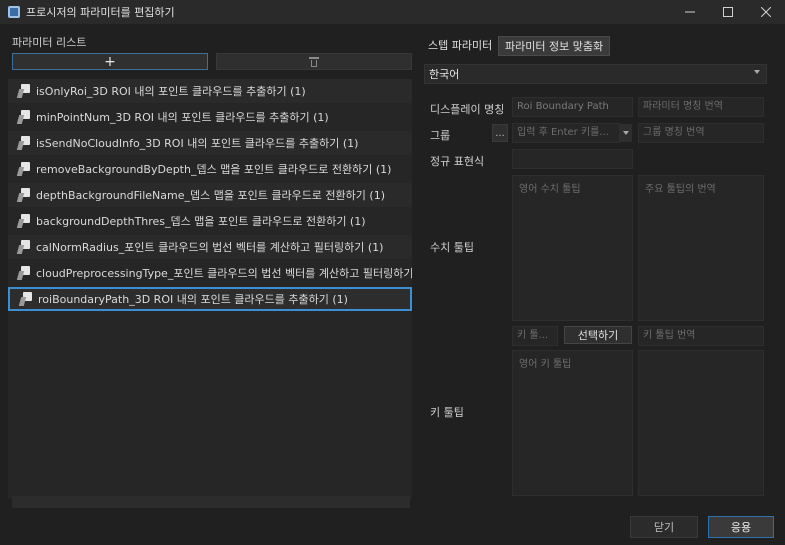 This screenshot has width=785, height=545. What do you see at coordinates (440, 135) in the screenshot?
I see `group-label: 그룹` at bounding box center [440, 135].